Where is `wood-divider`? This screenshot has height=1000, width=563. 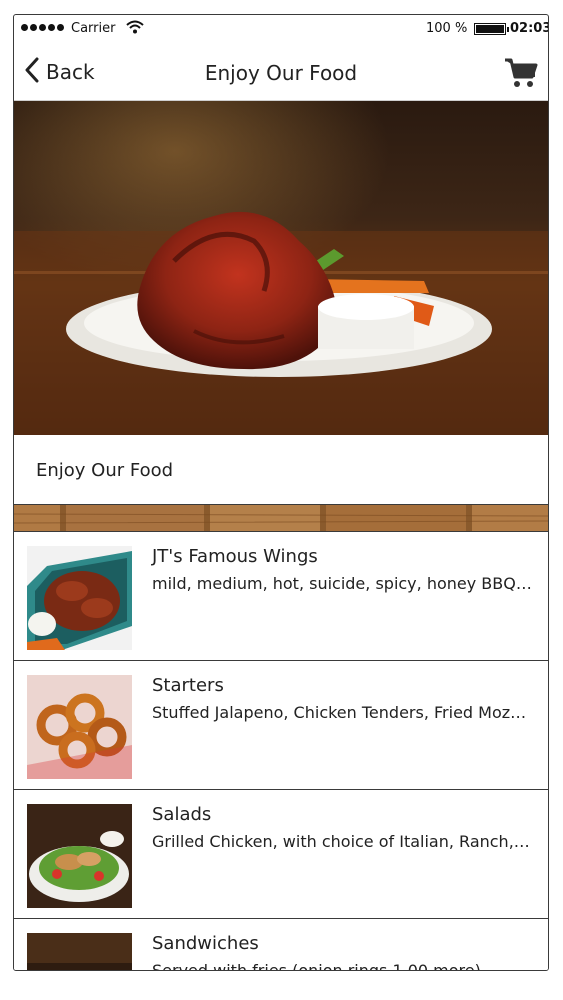
wood-divider is located at coordinates (281, 518).